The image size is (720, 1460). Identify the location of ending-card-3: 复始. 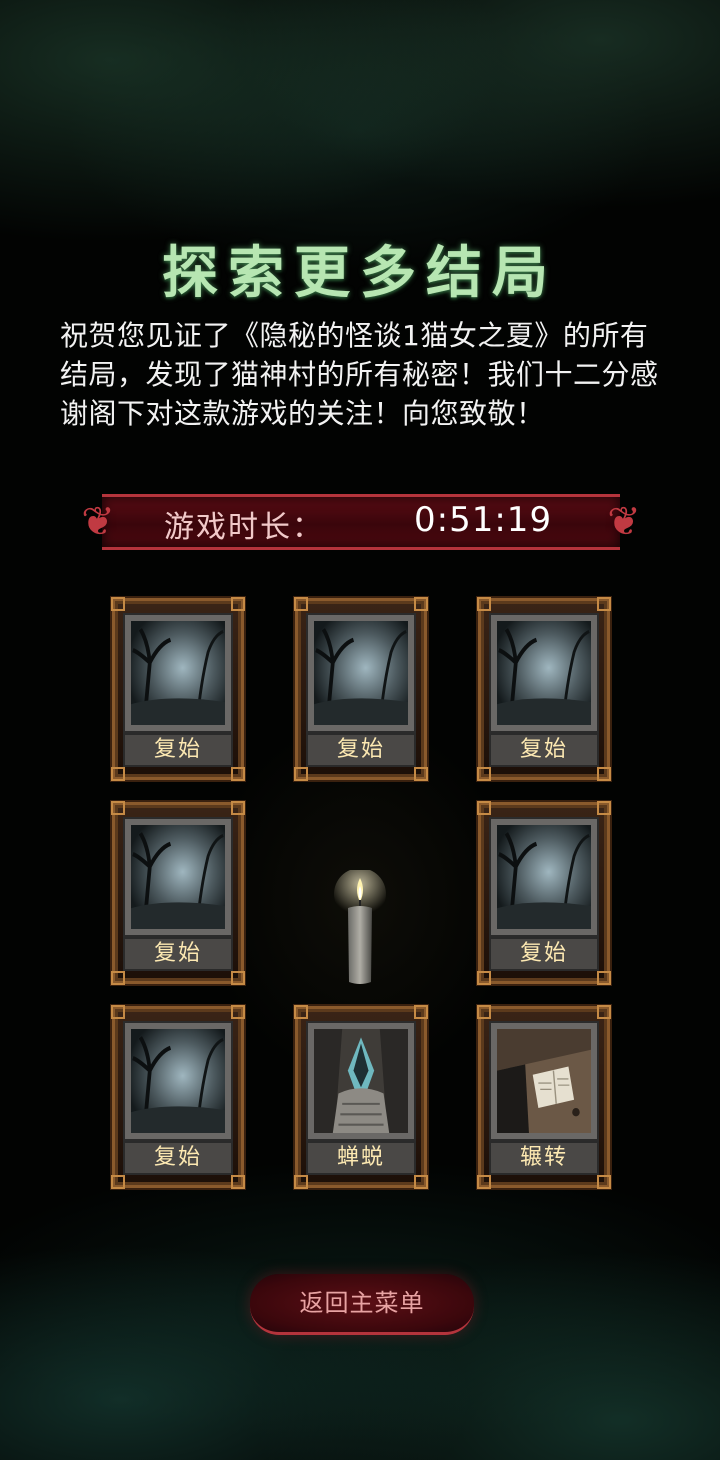
(544, 689).